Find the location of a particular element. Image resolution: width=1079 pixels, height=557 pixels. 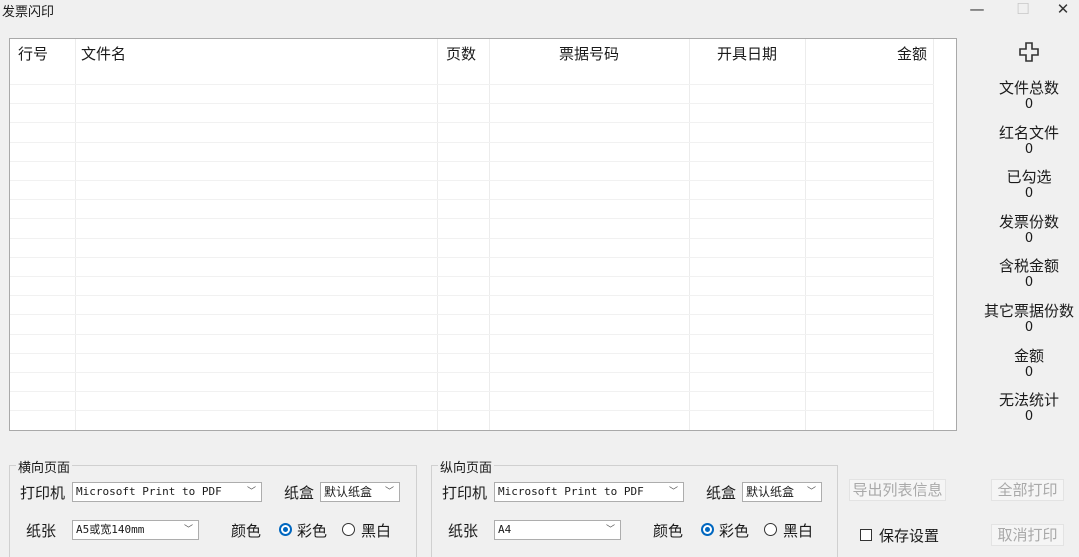

landscape-tray-select: 默认纸盒 ﹀ is located at coordinates (360, 492).